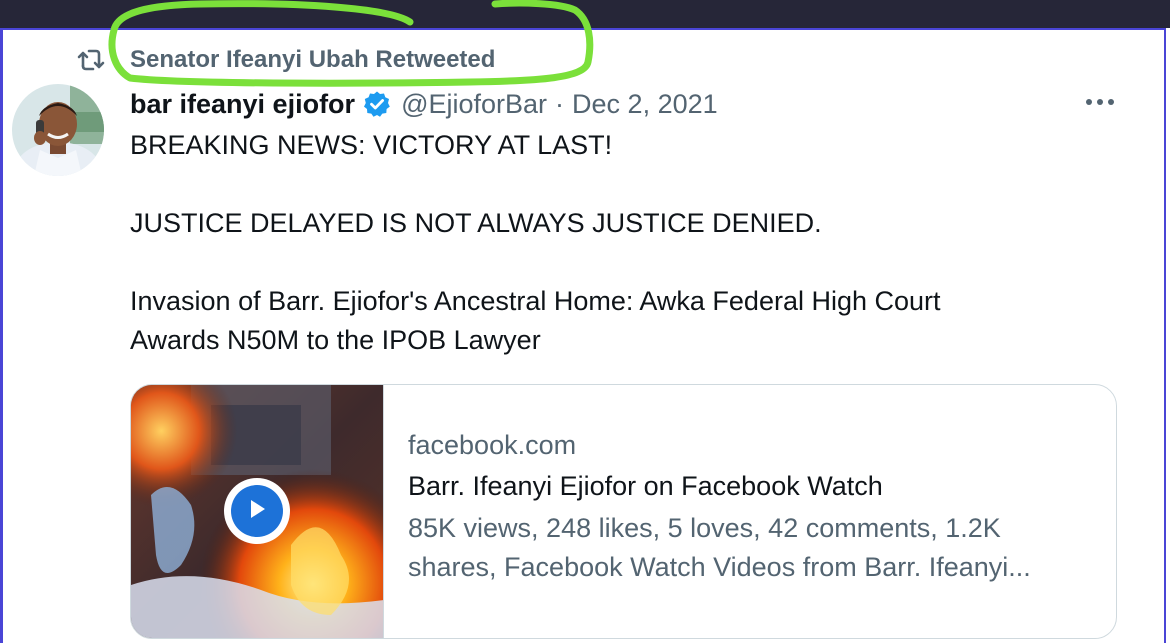 The width and height of the screenshot is (1170, 643). What do you see at coordinates (645, 486) in the screenshot?
I see `card-title: Barr. Ifeanyi Ejiofor on Facebook Watch` at bounding box center [645, 486].